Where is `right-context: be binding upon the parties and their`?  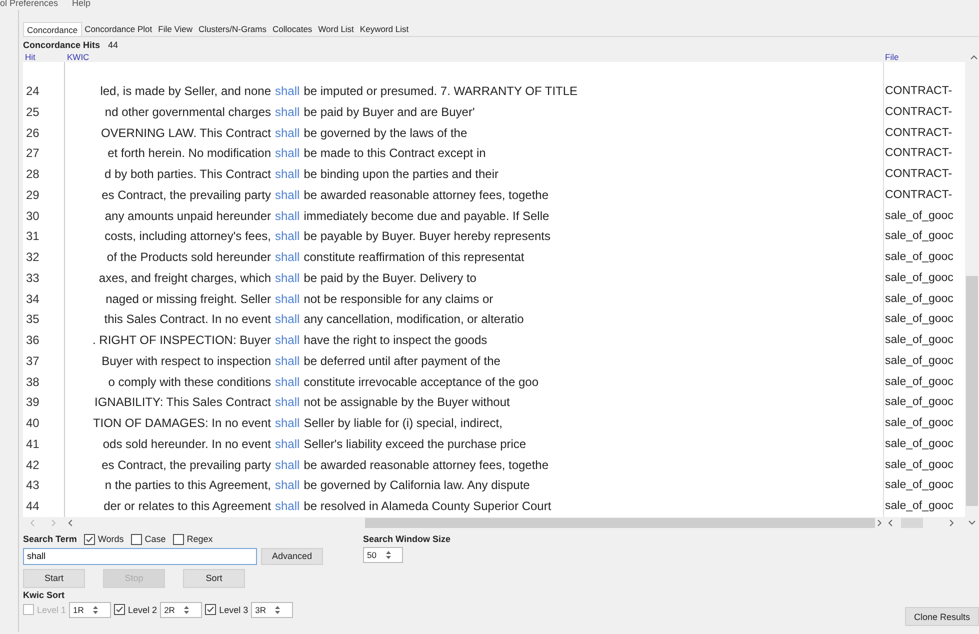 right-context: be binding upon the parties and their is located at coordinates (402, 174).